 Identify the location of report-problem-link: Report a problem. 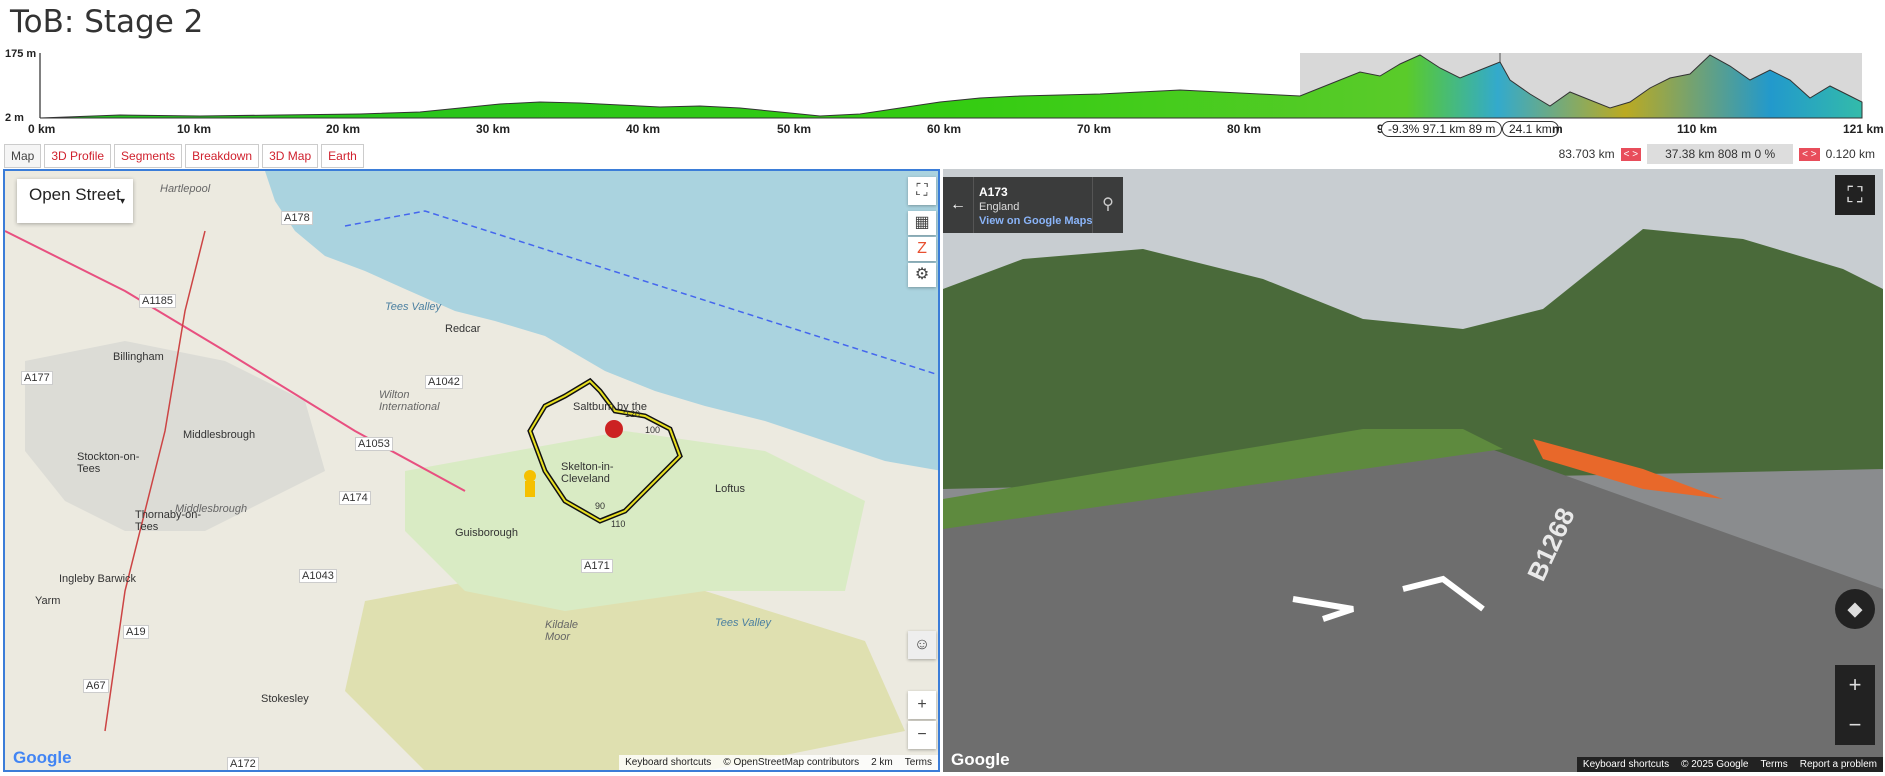
(1838, 764).